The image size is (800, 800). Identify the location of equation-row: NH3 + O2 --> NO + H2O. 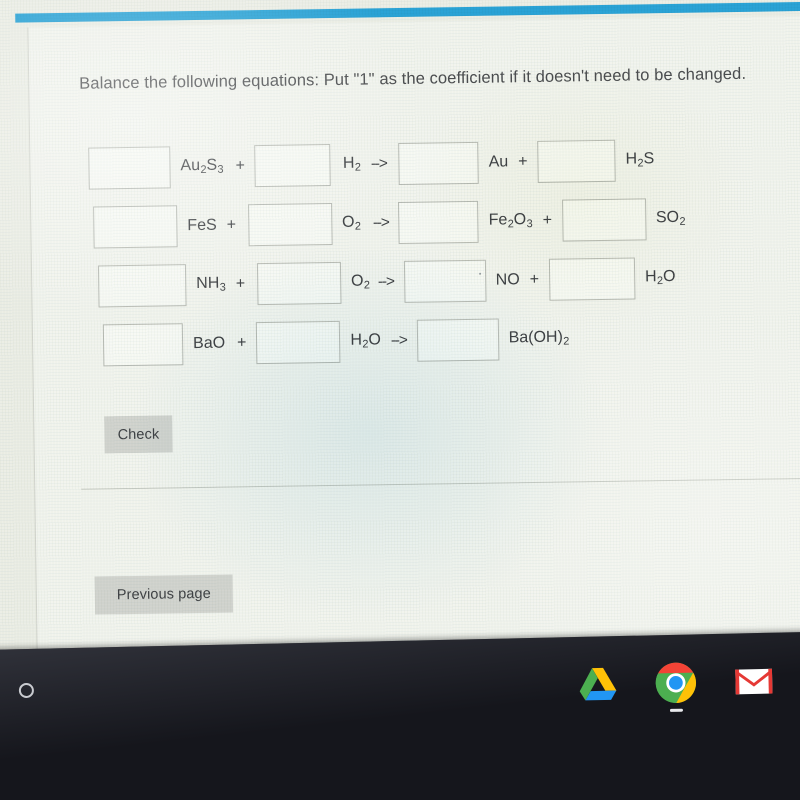
(440, 280).